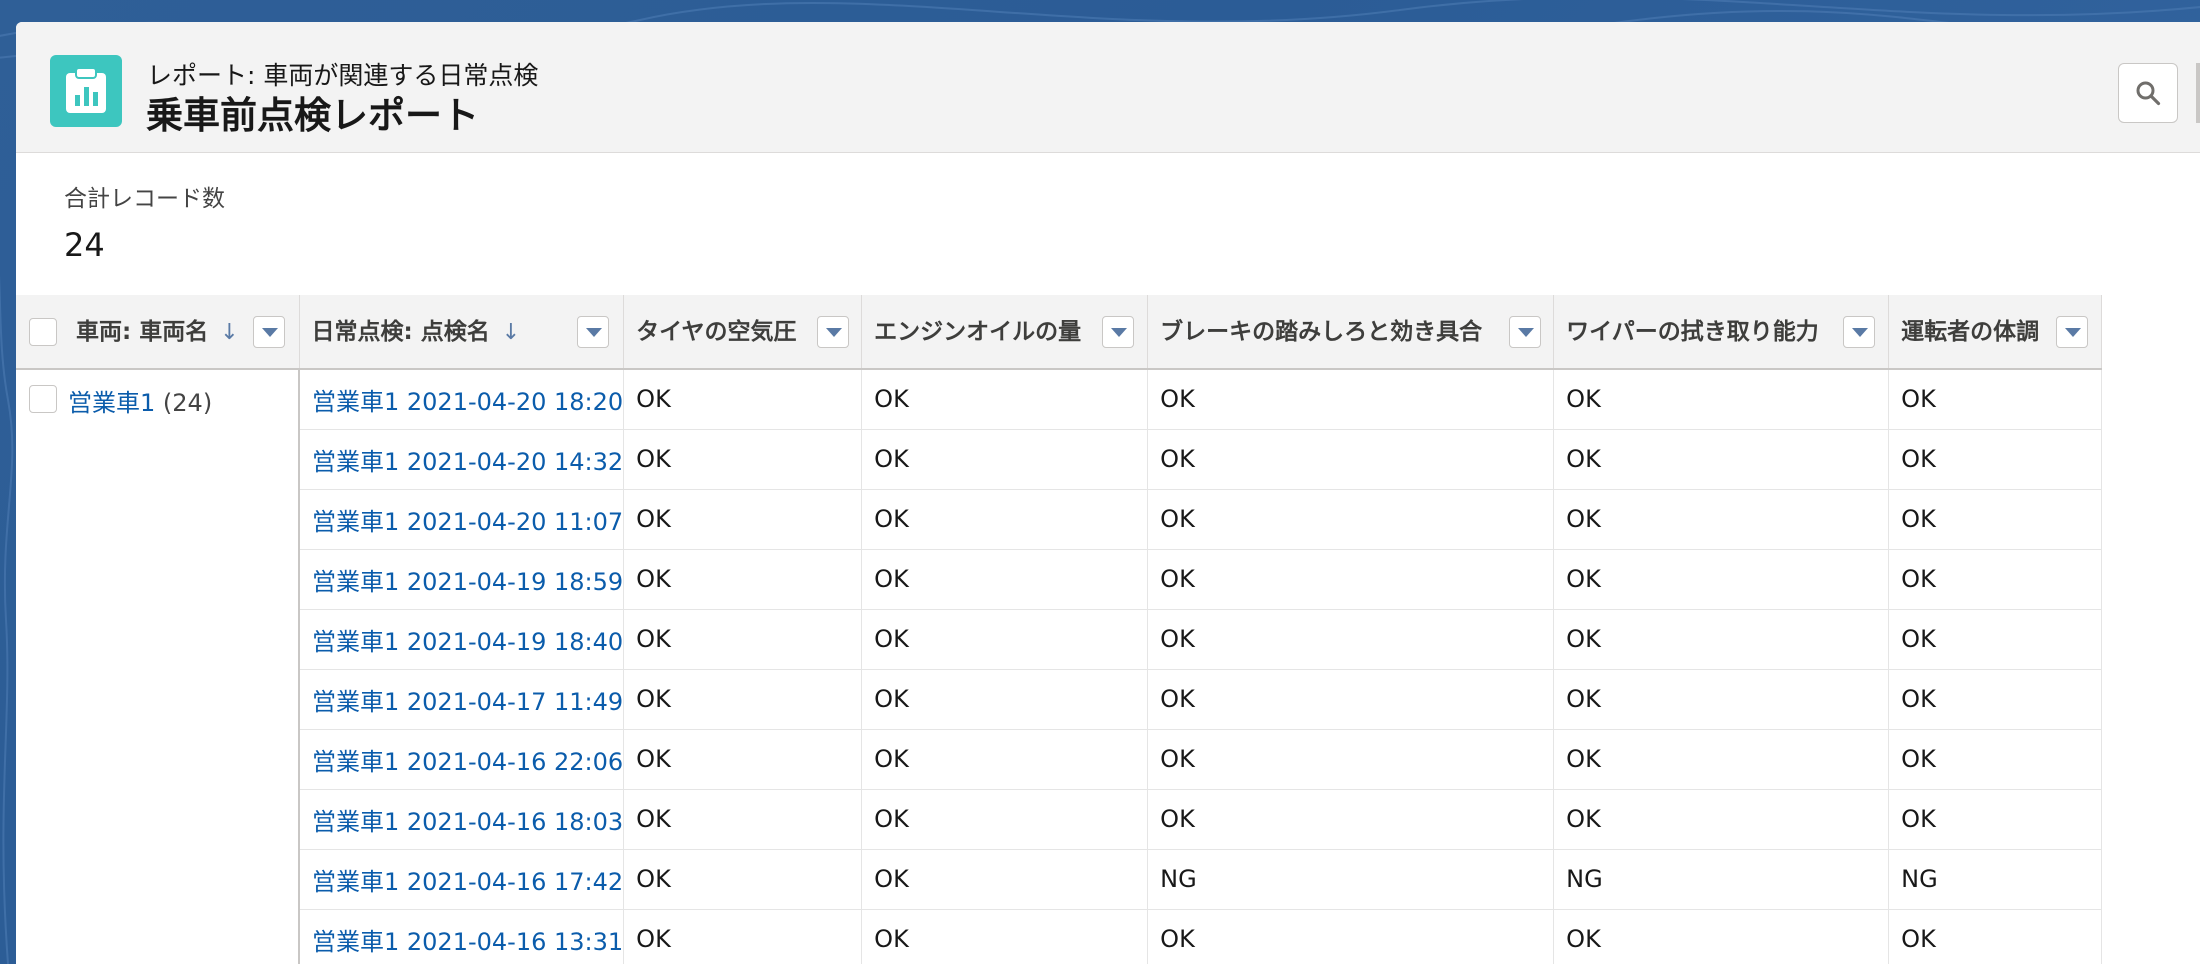 This screenshot has height=964, width=2200. What do you see at coordinates (462, 519) in the screenshot?
I see `inspection-link: 営業車1 2021-04-20 11:07` at bounding box center [462, 519].